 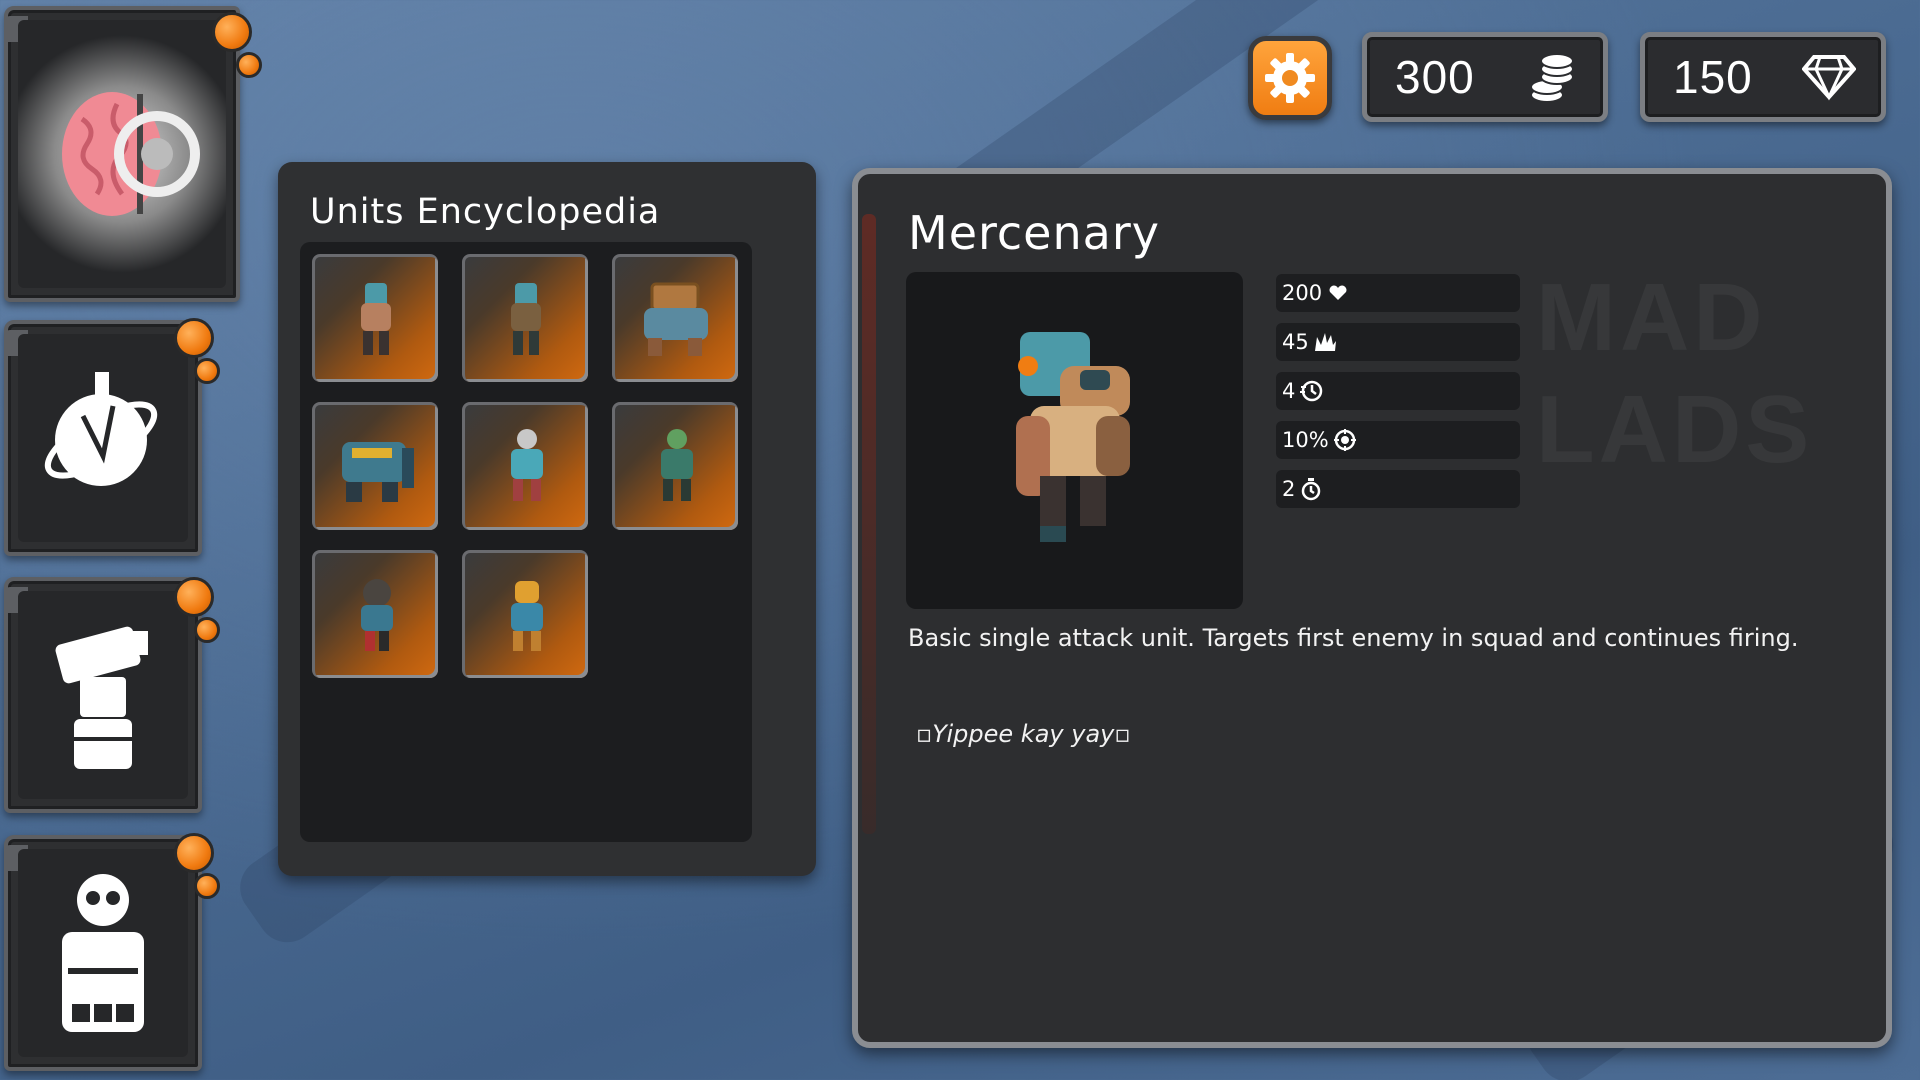 I want to click on nav-skull-vest-button, so click(x=112, y=952).